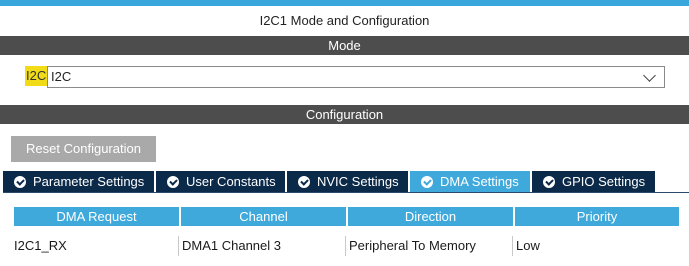  What do you see at coordinates (356, 77) in the screenshot?
I see `i2c-mode-select: I2C` at bounding box center [356, 77].